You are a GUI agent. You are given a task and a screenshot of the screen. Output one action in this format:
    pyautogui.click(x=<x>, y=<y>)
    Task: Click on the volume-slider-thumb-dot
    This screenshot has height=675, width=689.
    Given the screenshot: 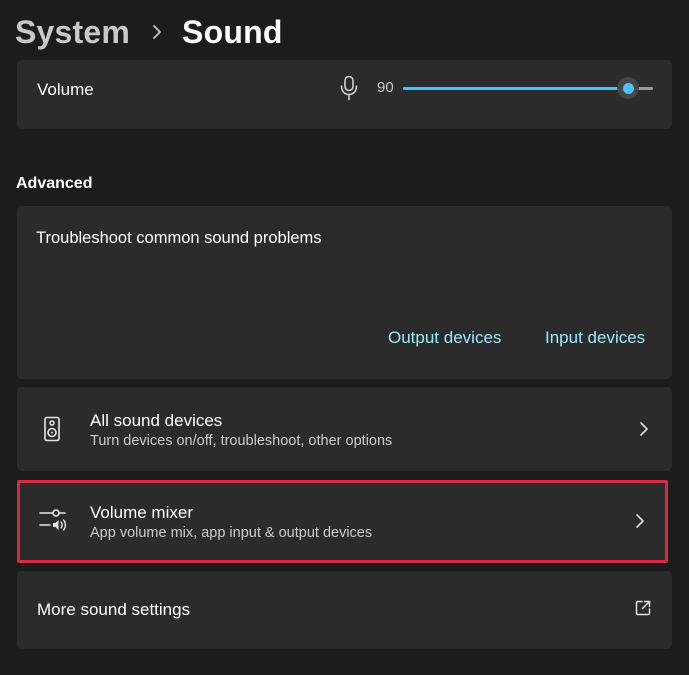 What is the action you would take?
    pyautogui.click(x=628, y=88)
    